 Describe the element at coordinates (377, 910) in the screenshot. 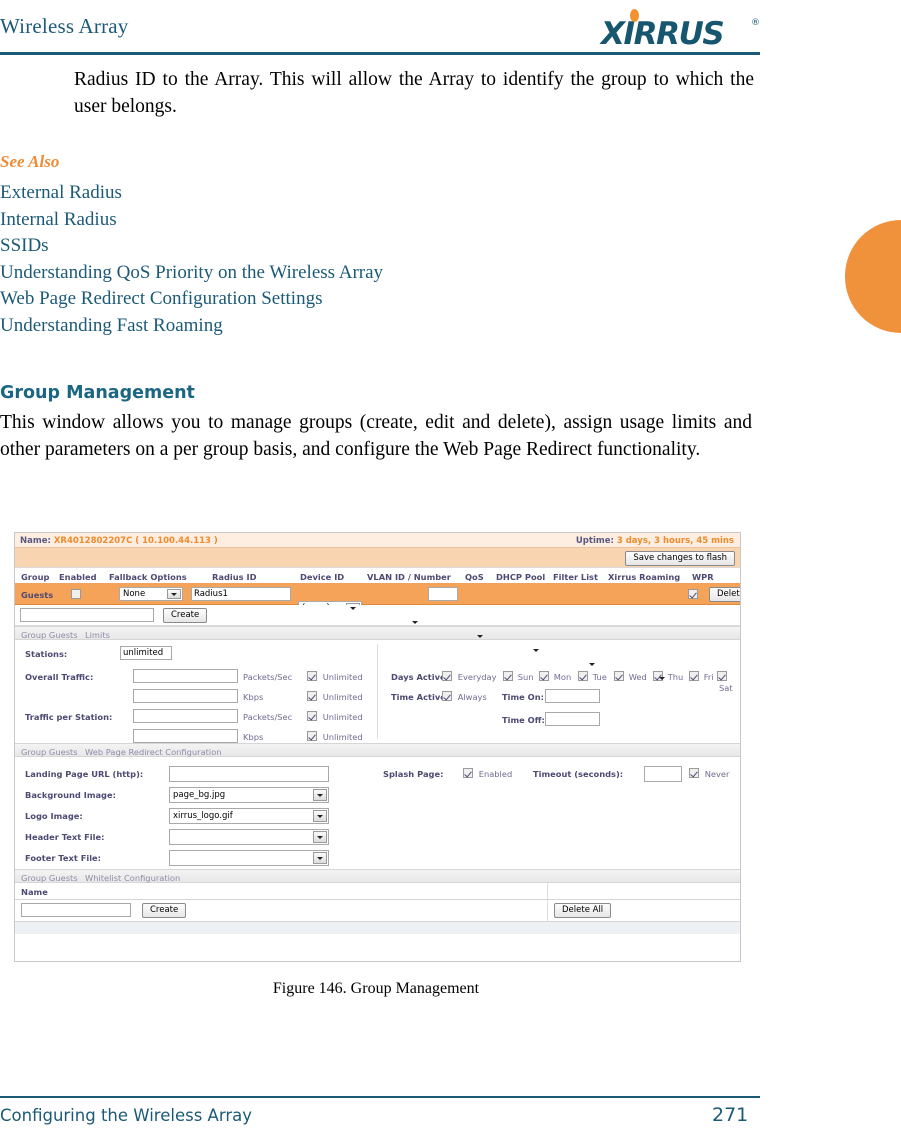

I see `whitelist-create-row: Create Delete All` at that location.